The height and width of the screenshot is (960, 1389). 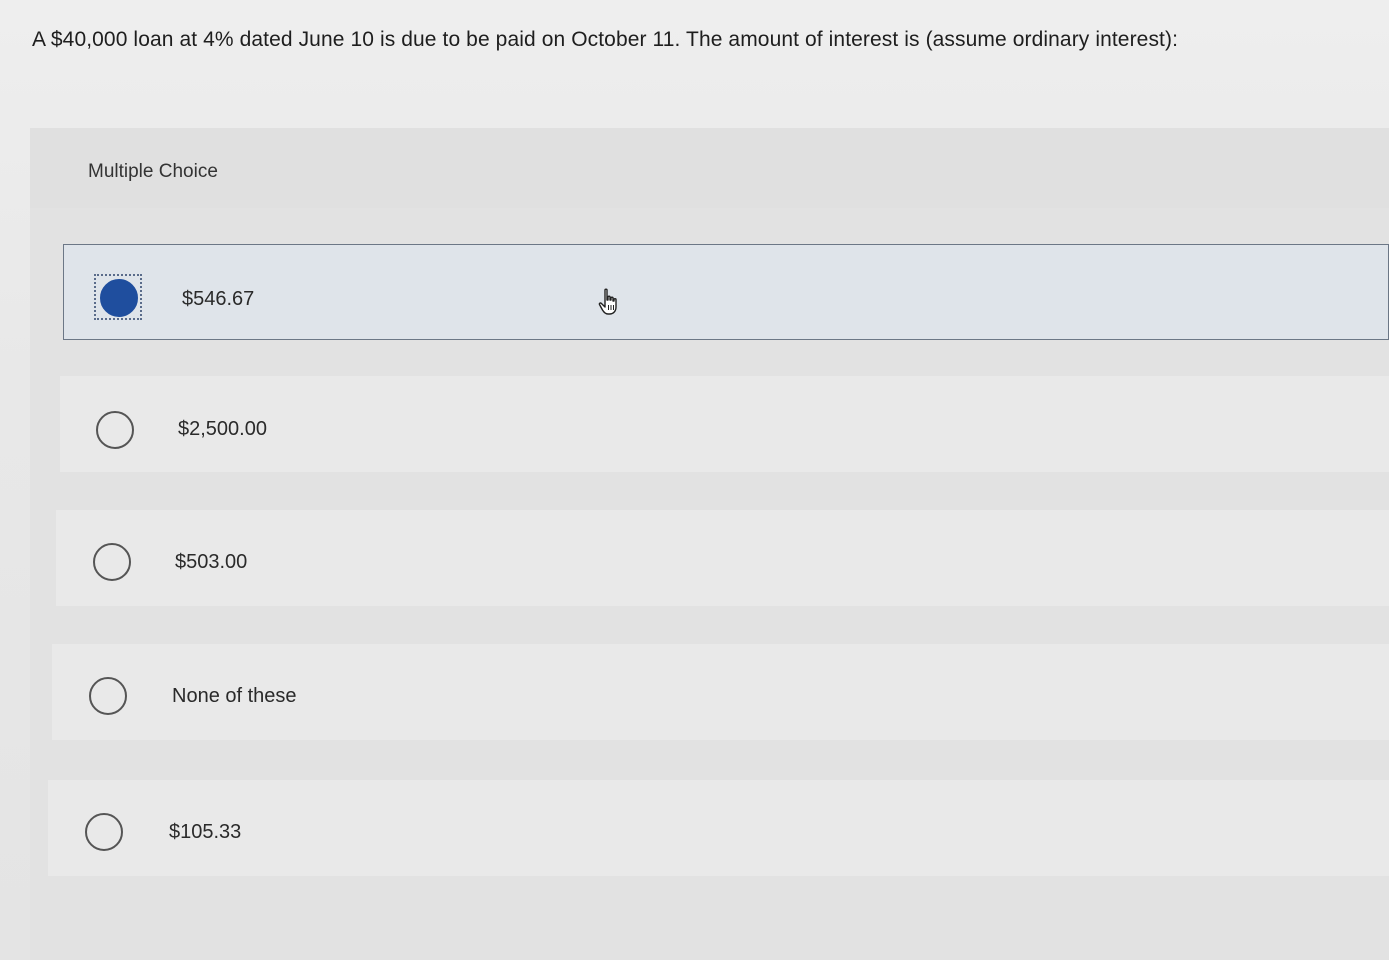 I want to click on answer-option-4: None of these, so click(x=720, y=692).